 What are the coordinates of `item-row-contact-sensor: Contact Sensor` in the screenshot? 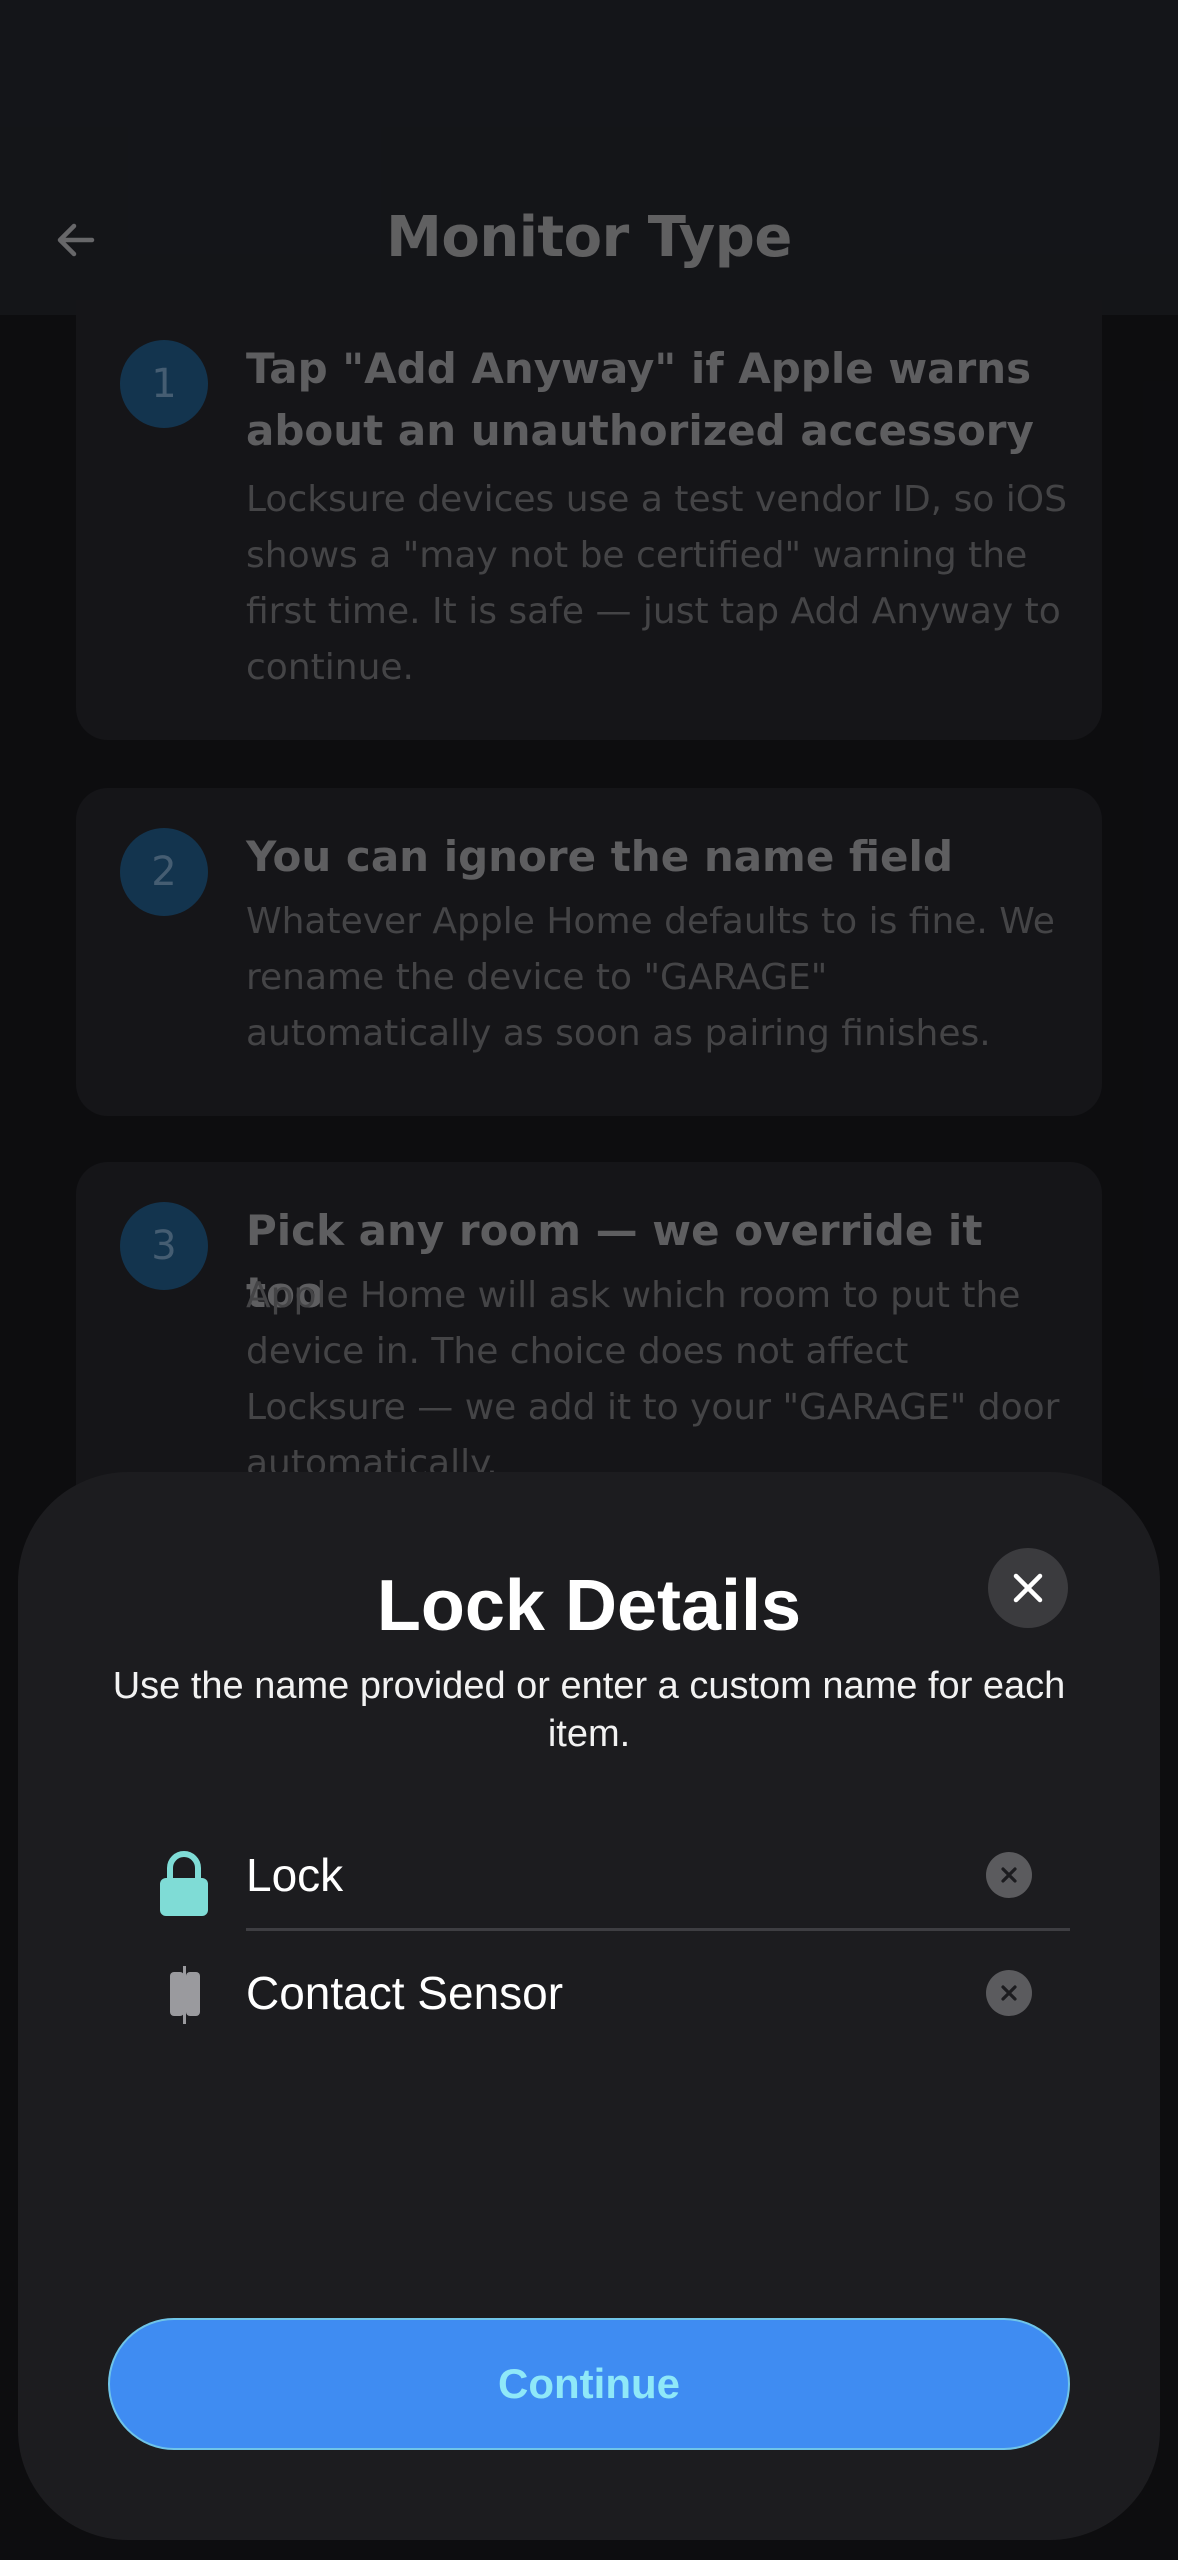 It's located at (610, 2021).